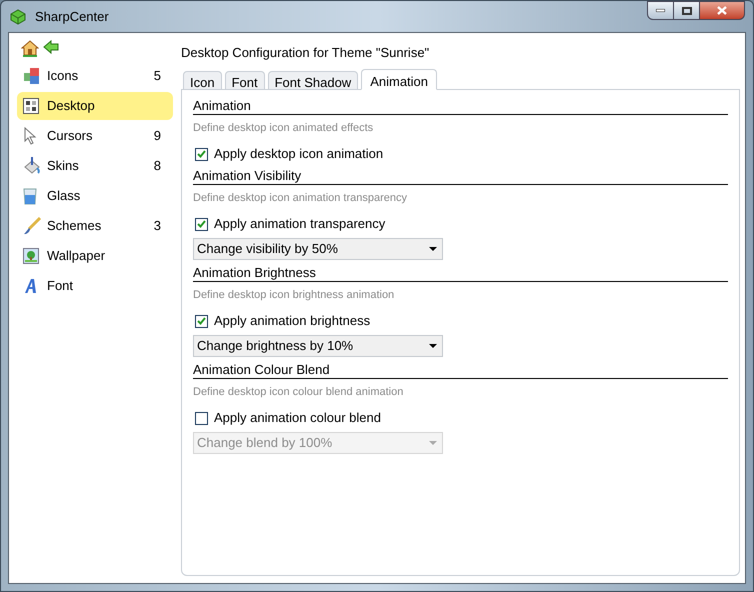  What do you see at coordinates (460, 105) in the screenshot?
I see `section-title: Animation` at bounding box center [460, 105].